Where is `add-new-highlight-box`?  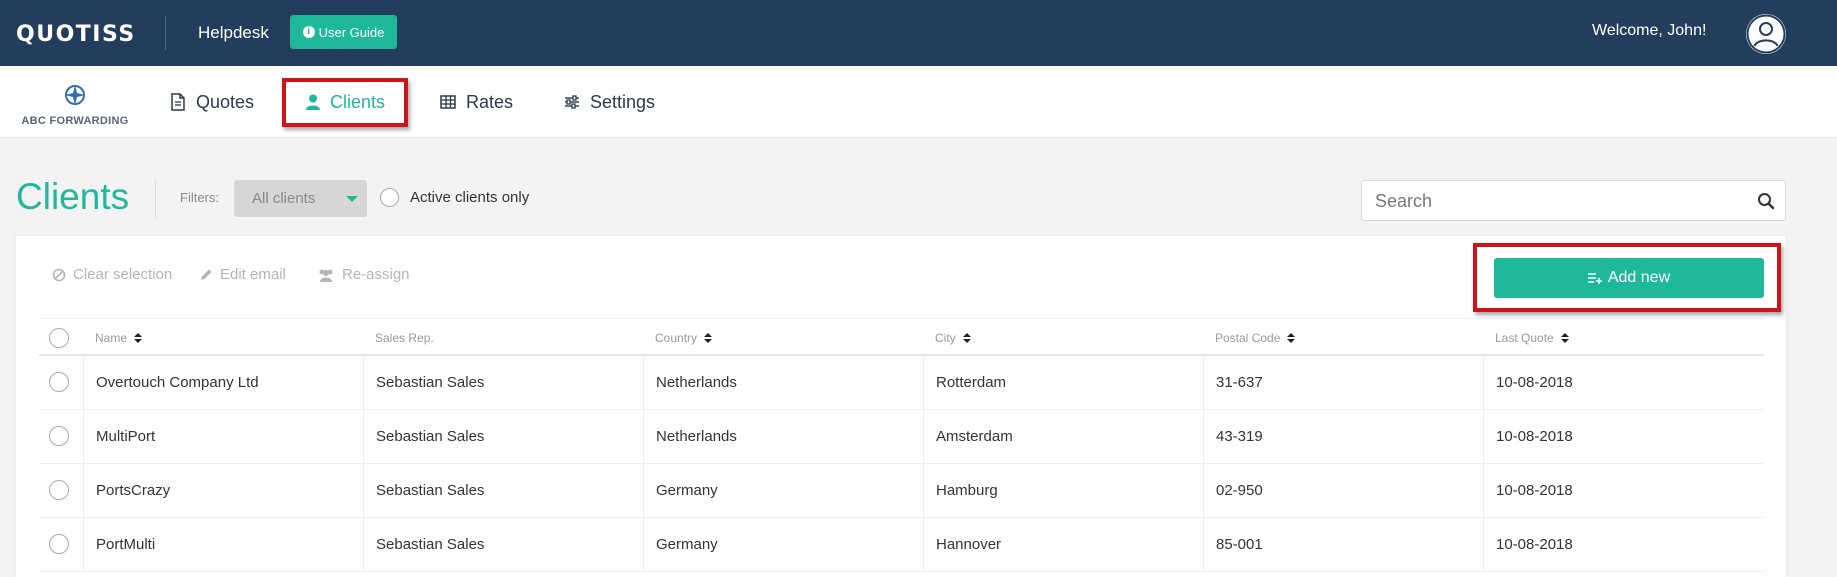
add-new-highlight-box is located at coordinates (1627, 277).